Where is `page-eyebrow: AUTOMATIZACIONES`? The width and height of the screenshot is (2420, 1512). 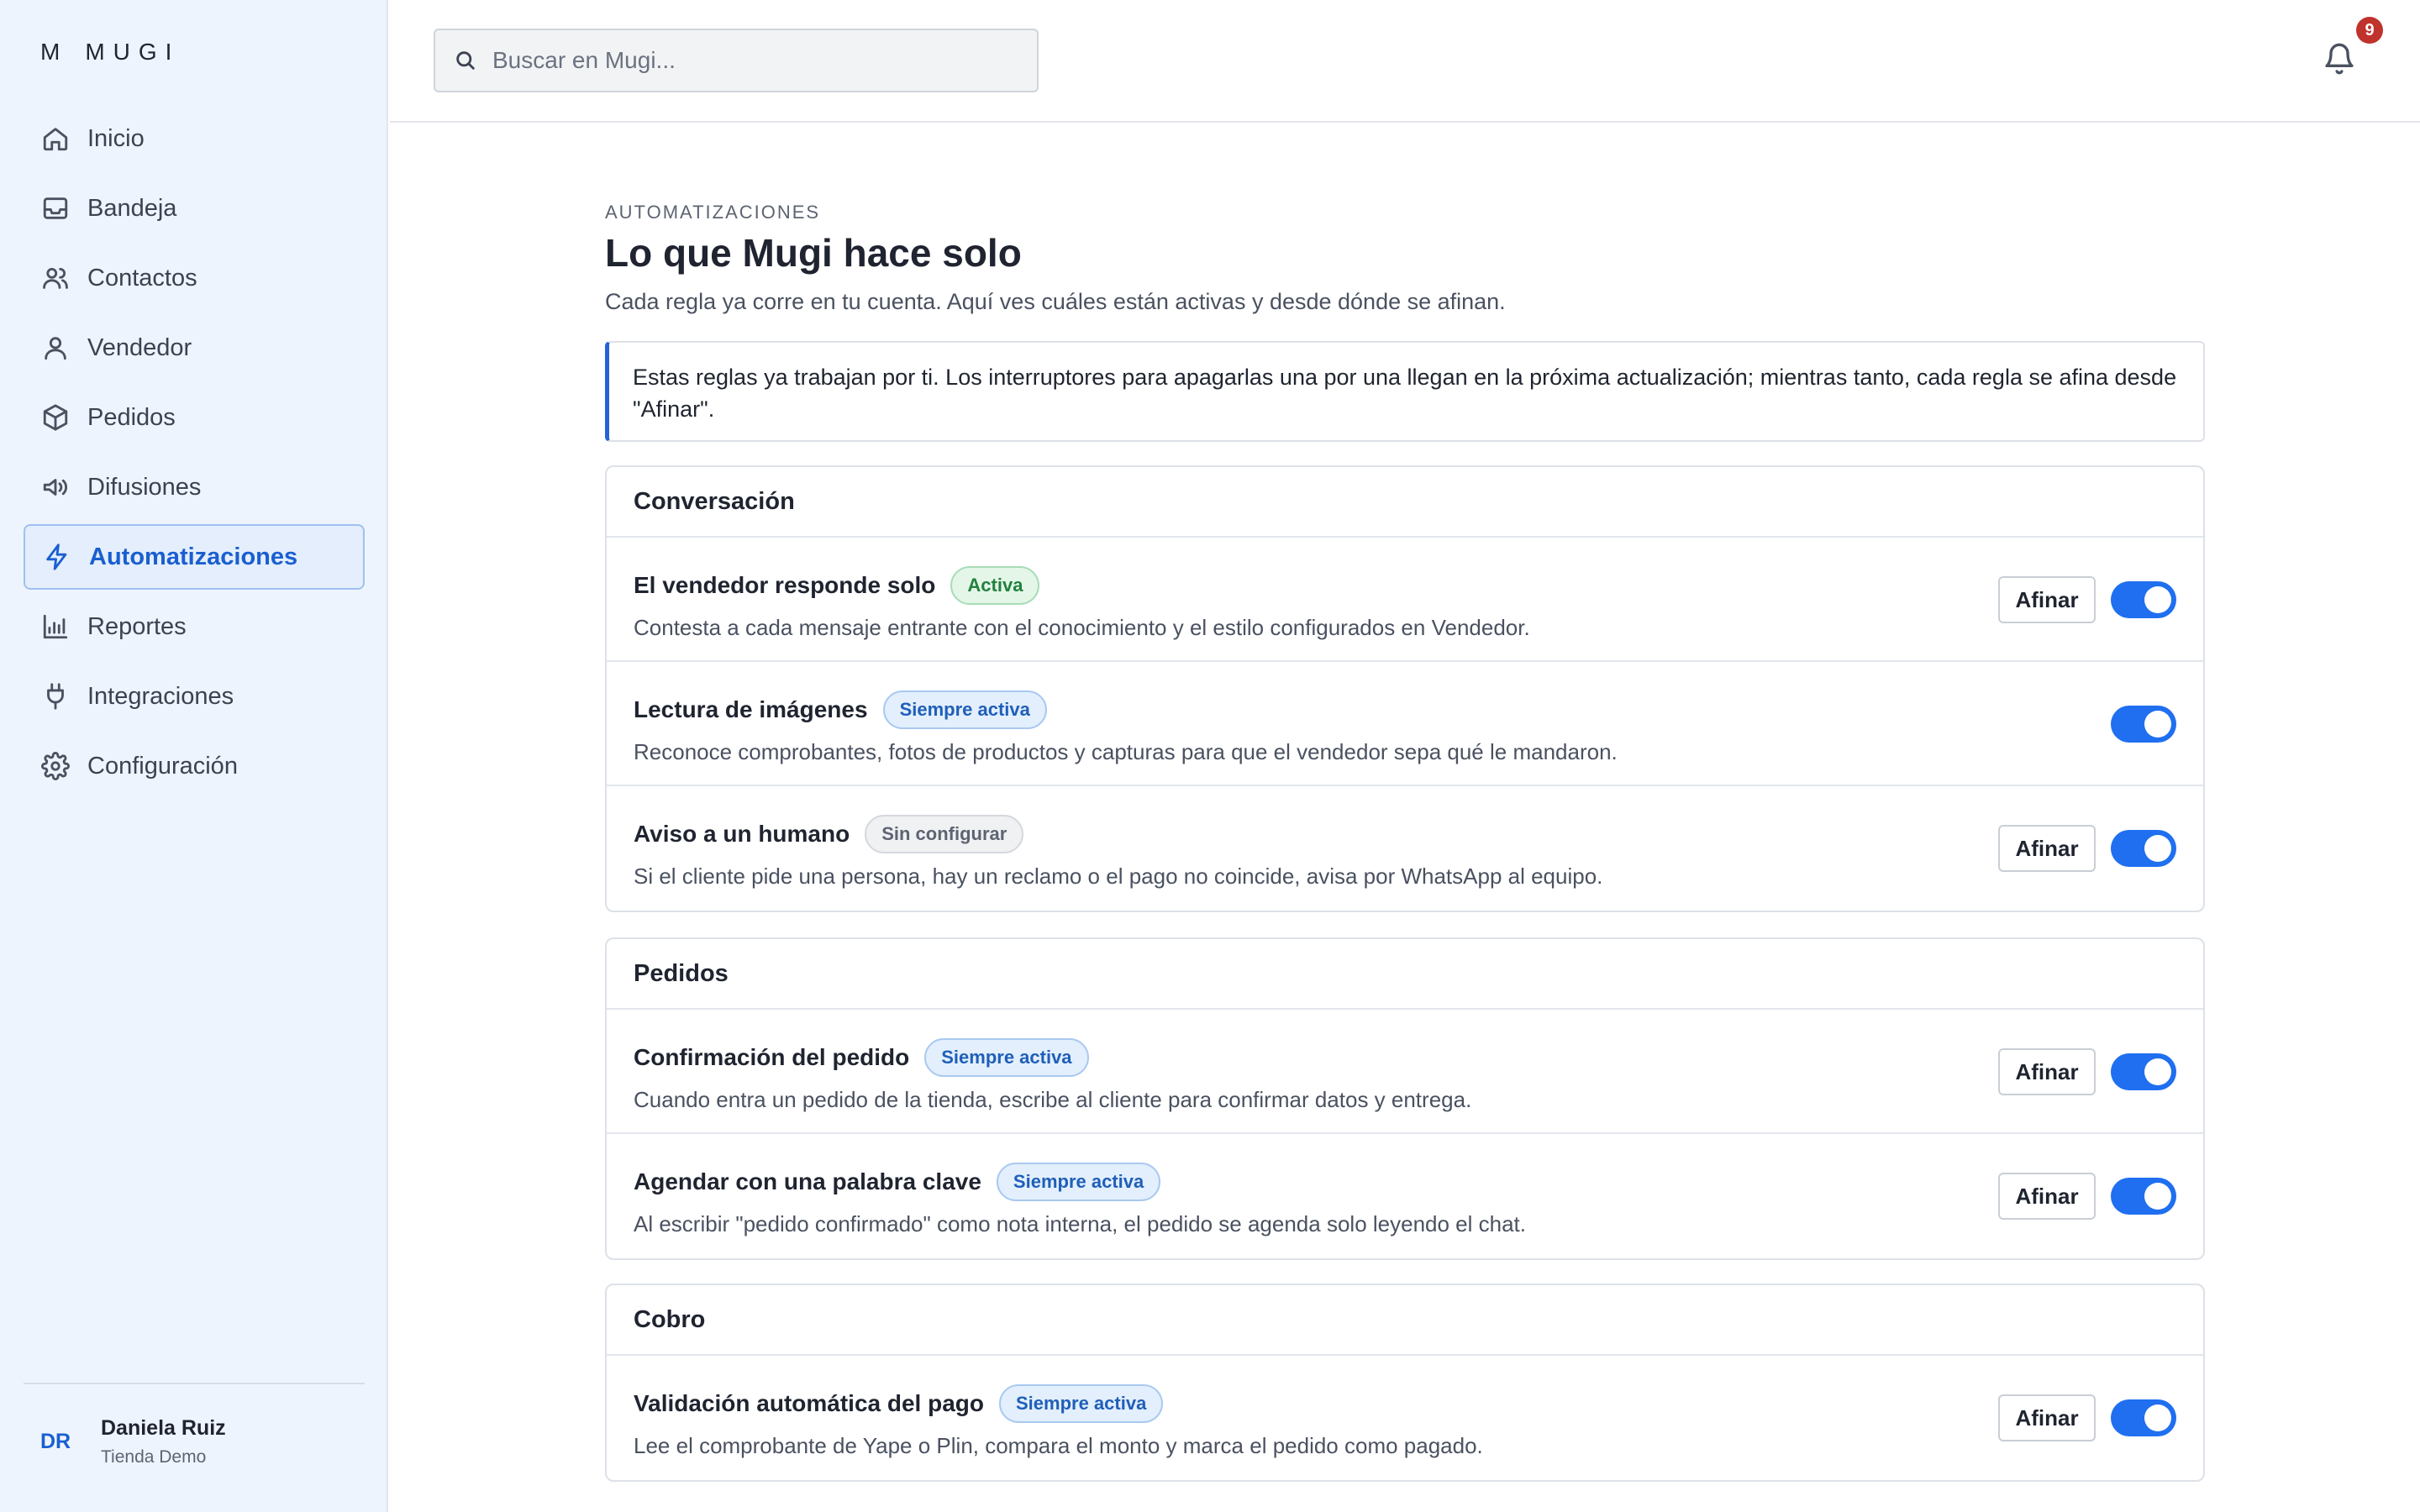
page-eyebrow: AUTOMATIZACIONES is located at coordinates (713, 212).